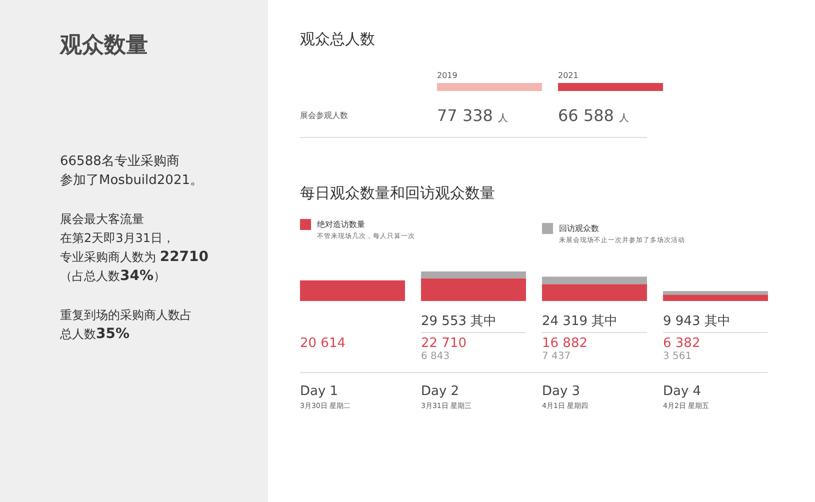 The height and width of the screenshot is (502, 815). I want to click on visitor-count: 66 588 人, so click(594, 115).